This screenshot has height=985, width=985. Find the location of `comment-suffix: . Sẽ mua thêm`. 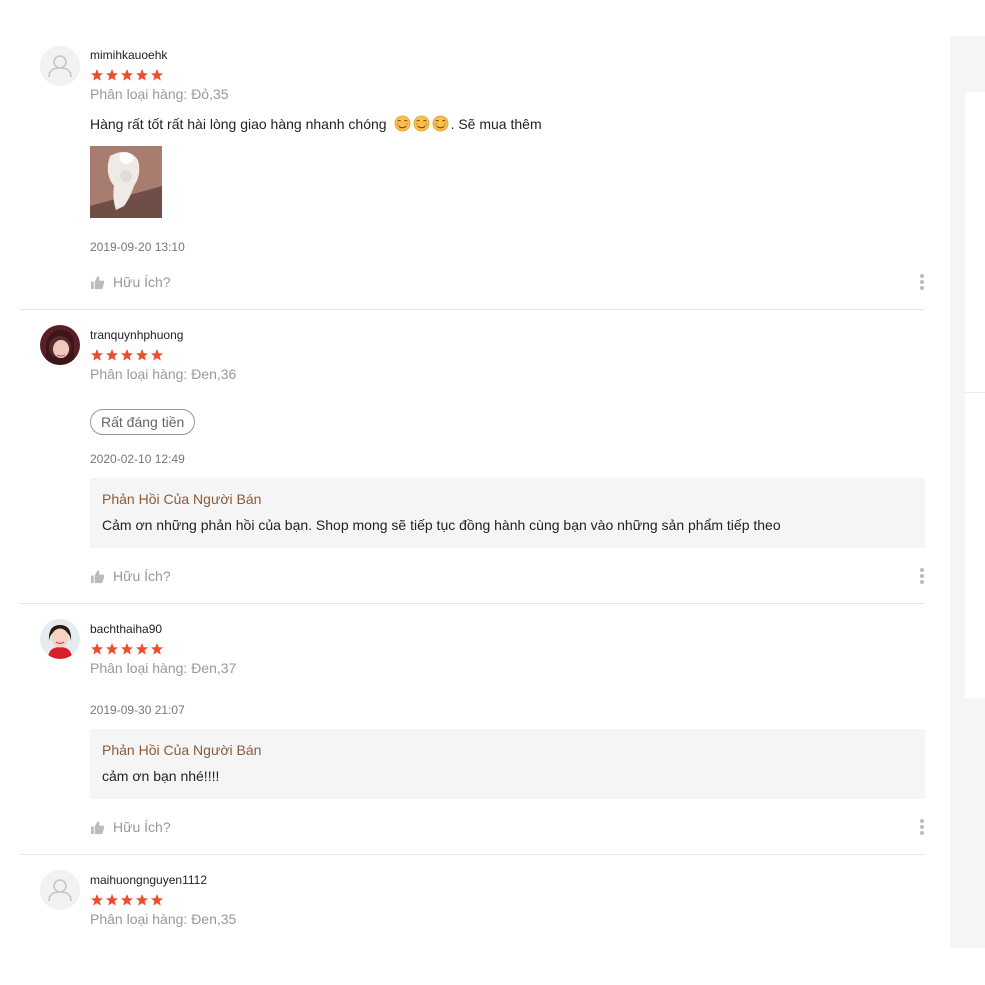

comment-suffix: . Sẽ mua thêm is located at coordinates (496, 123).